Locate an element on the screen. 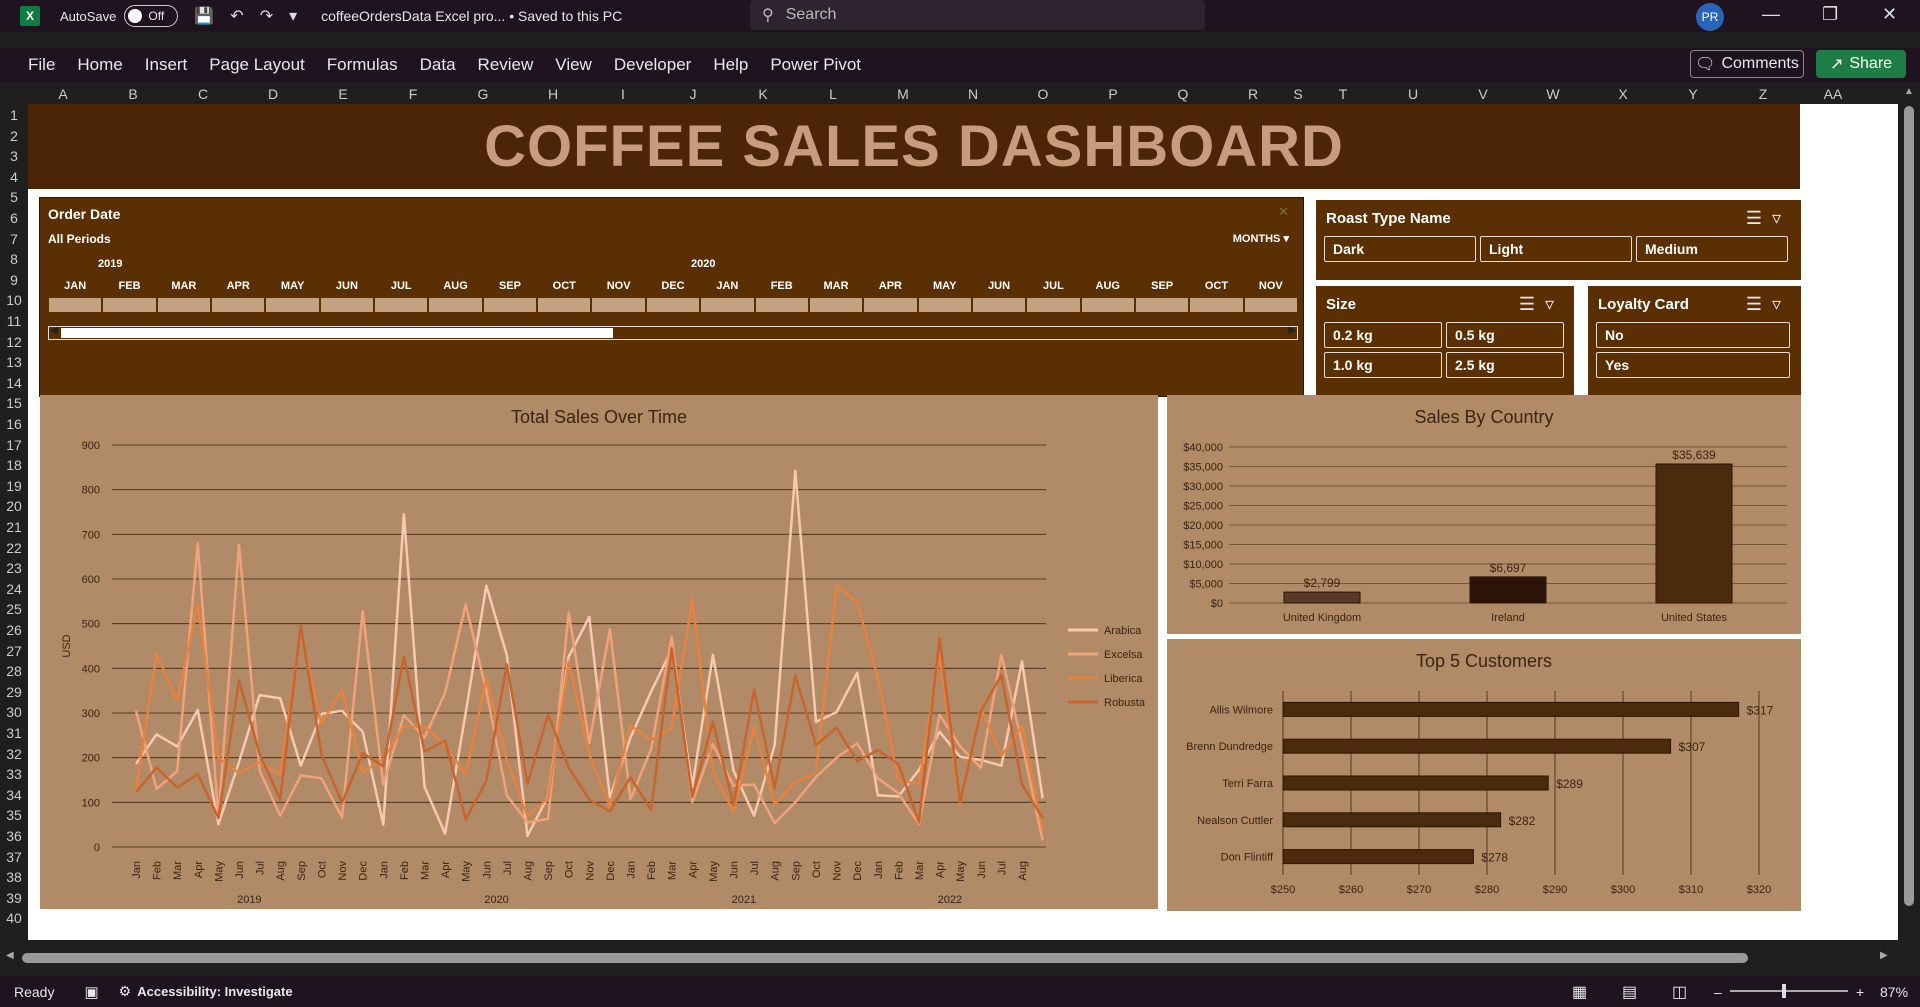 Image resolution: width=1920 pixels, height=1007 pixels. accessibility-status: Accessibility: Investigate is located at coordinates (214, 991).